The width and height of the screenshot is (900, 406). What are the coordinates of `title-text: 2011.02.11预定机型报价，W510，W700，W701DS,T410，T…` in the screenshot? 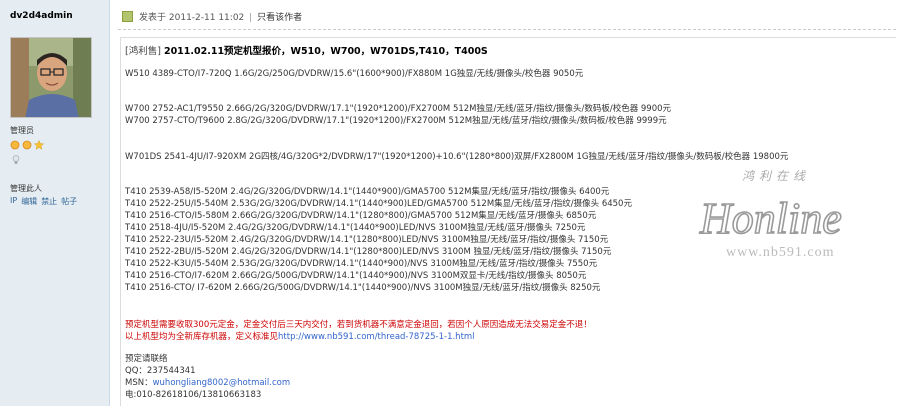 It's located at (325, 51).